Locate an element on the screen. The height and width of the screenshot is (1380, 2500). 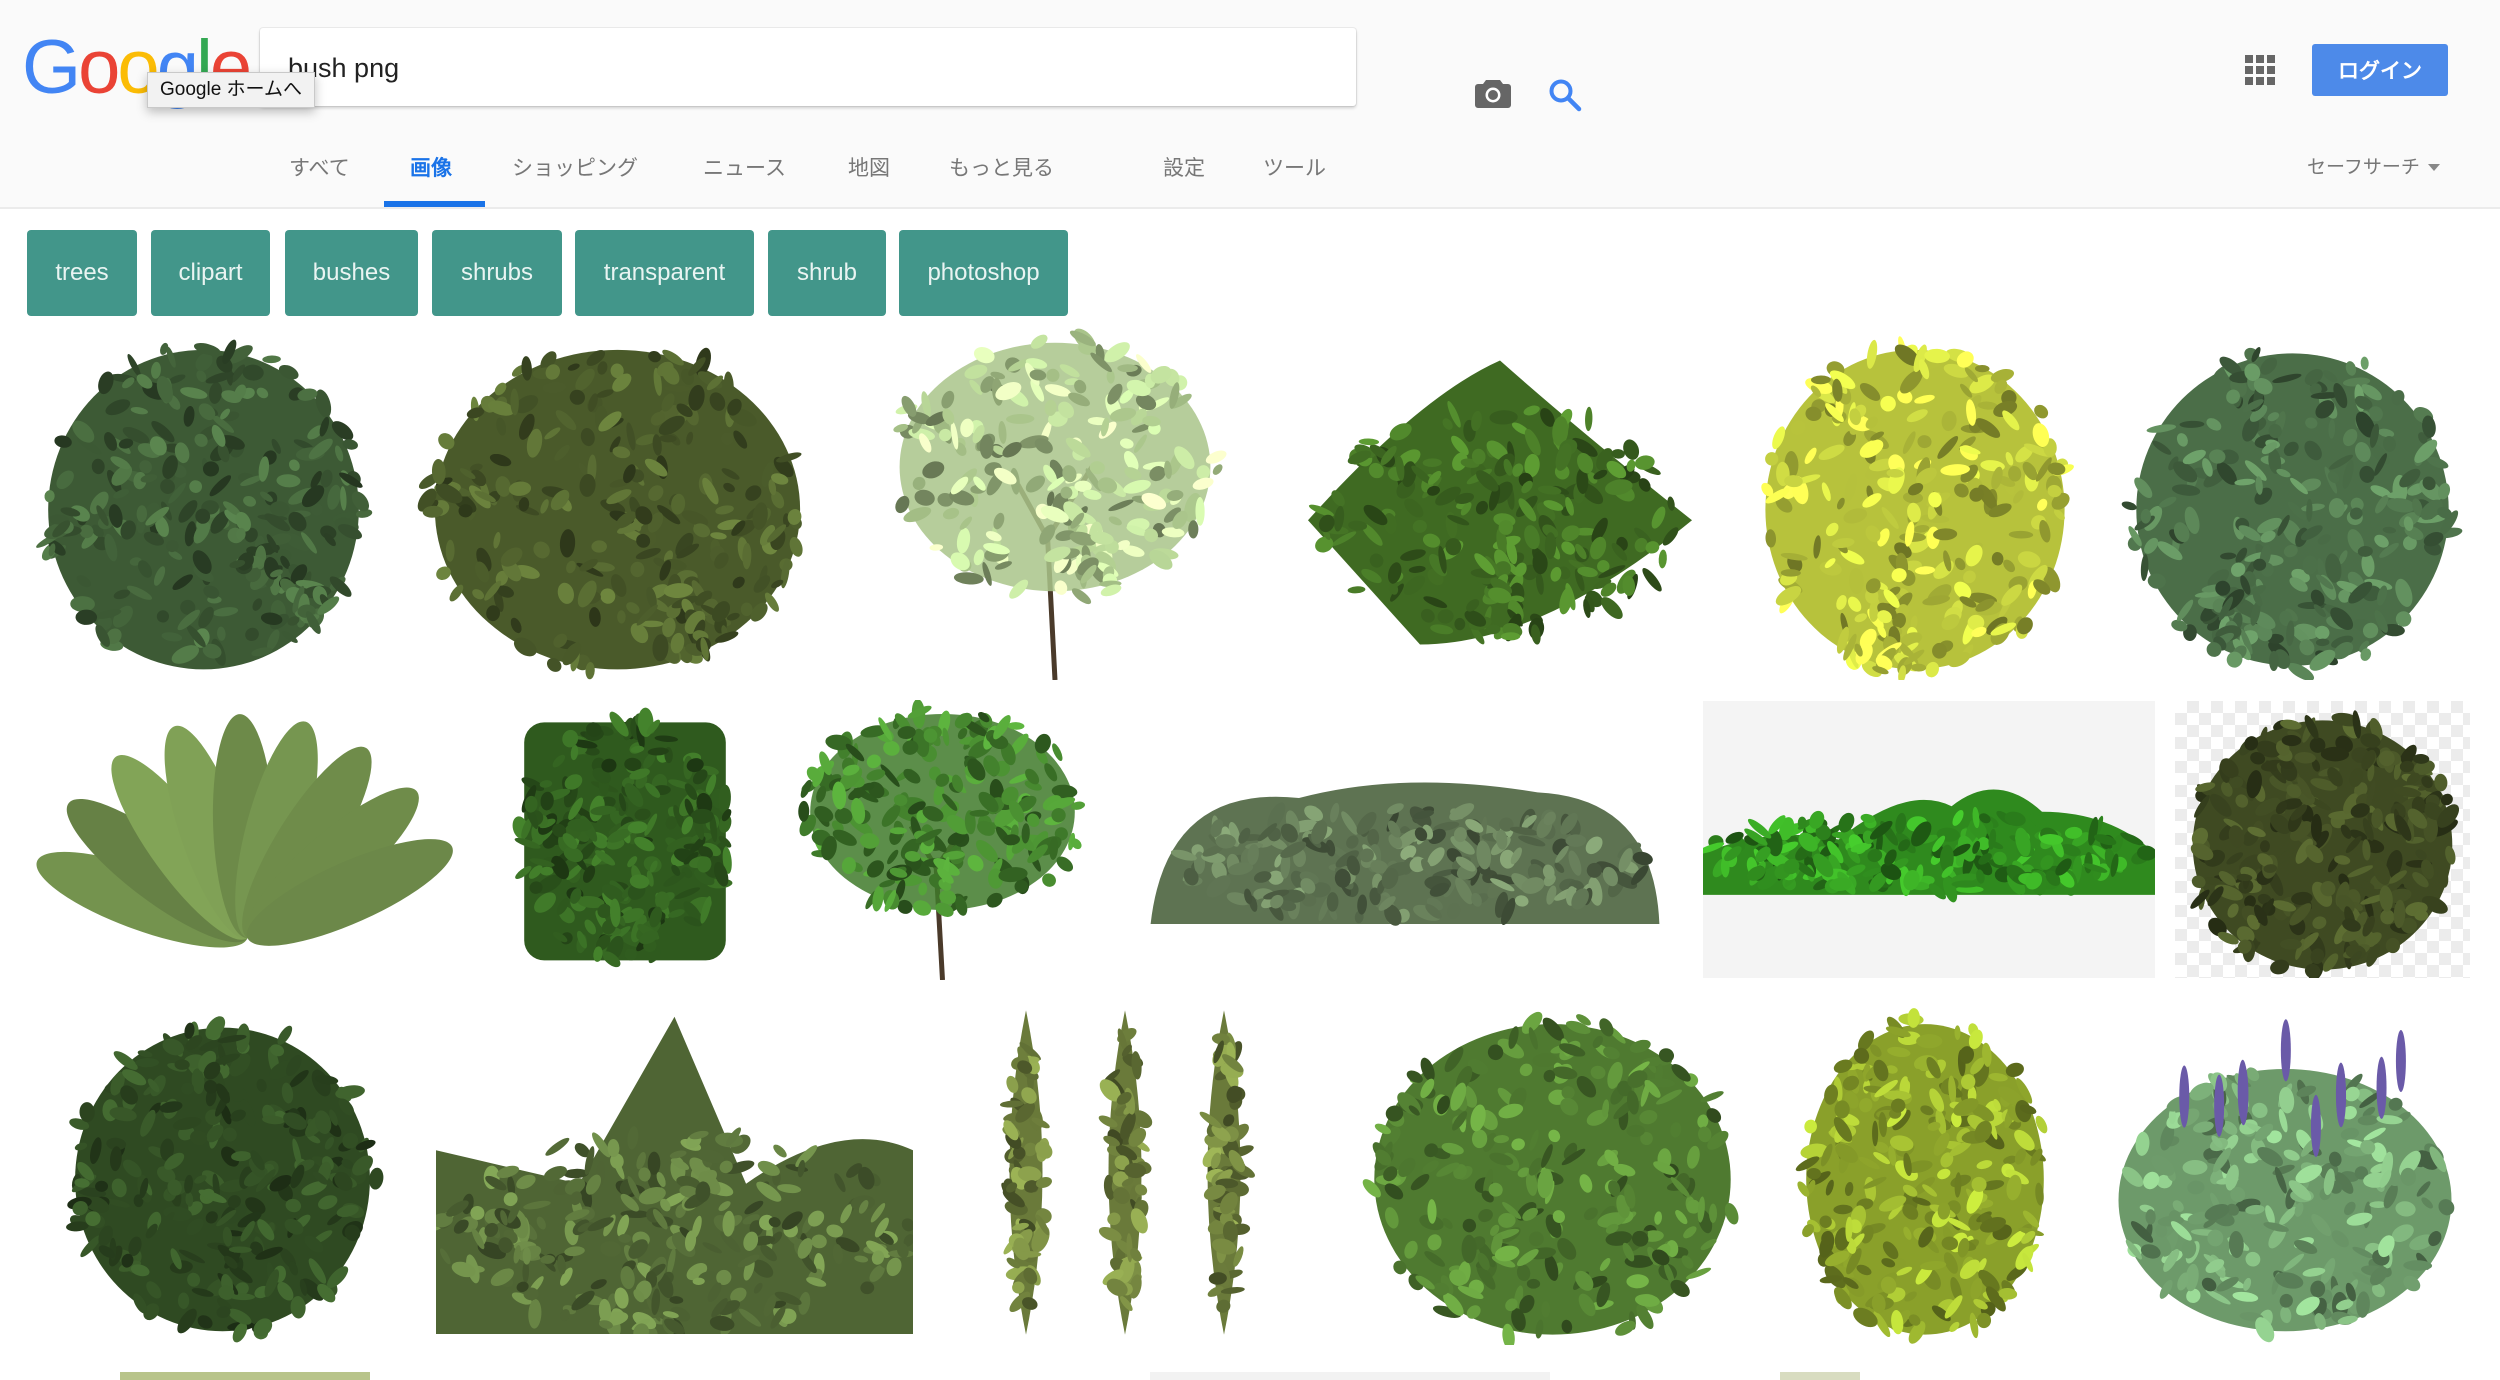
chip-bushes: bushes is located at coordinates (351, 273).